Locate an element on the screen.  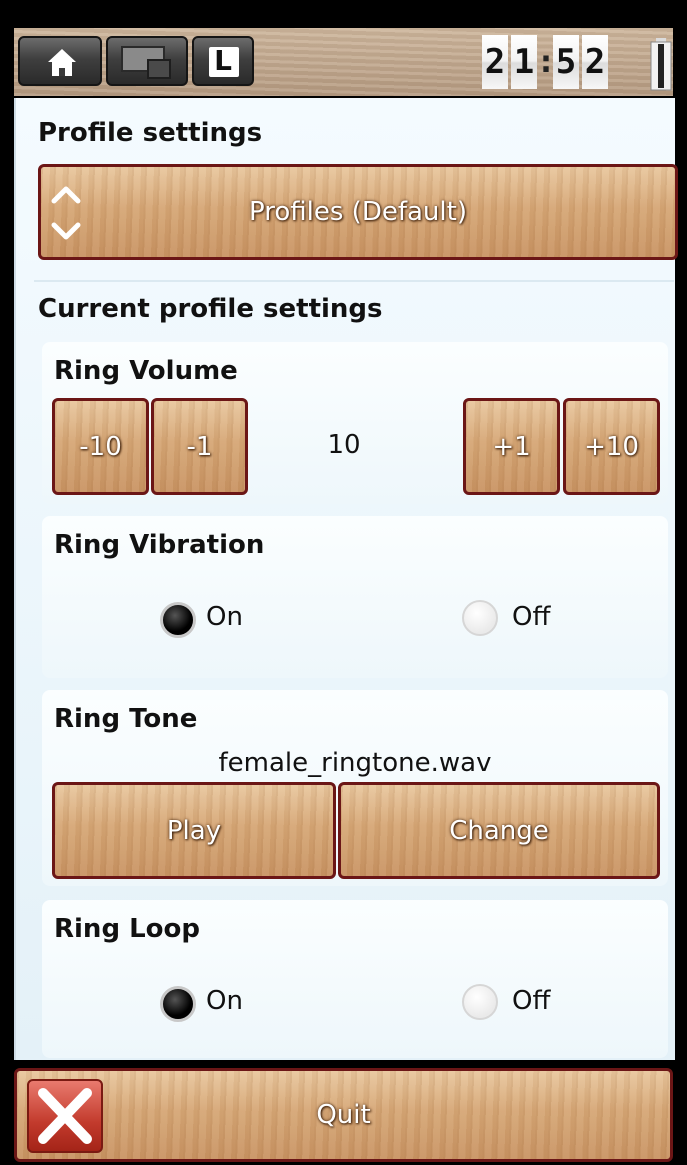
ring-tone-title: Ring Tone is located at coordinates (126, 719).